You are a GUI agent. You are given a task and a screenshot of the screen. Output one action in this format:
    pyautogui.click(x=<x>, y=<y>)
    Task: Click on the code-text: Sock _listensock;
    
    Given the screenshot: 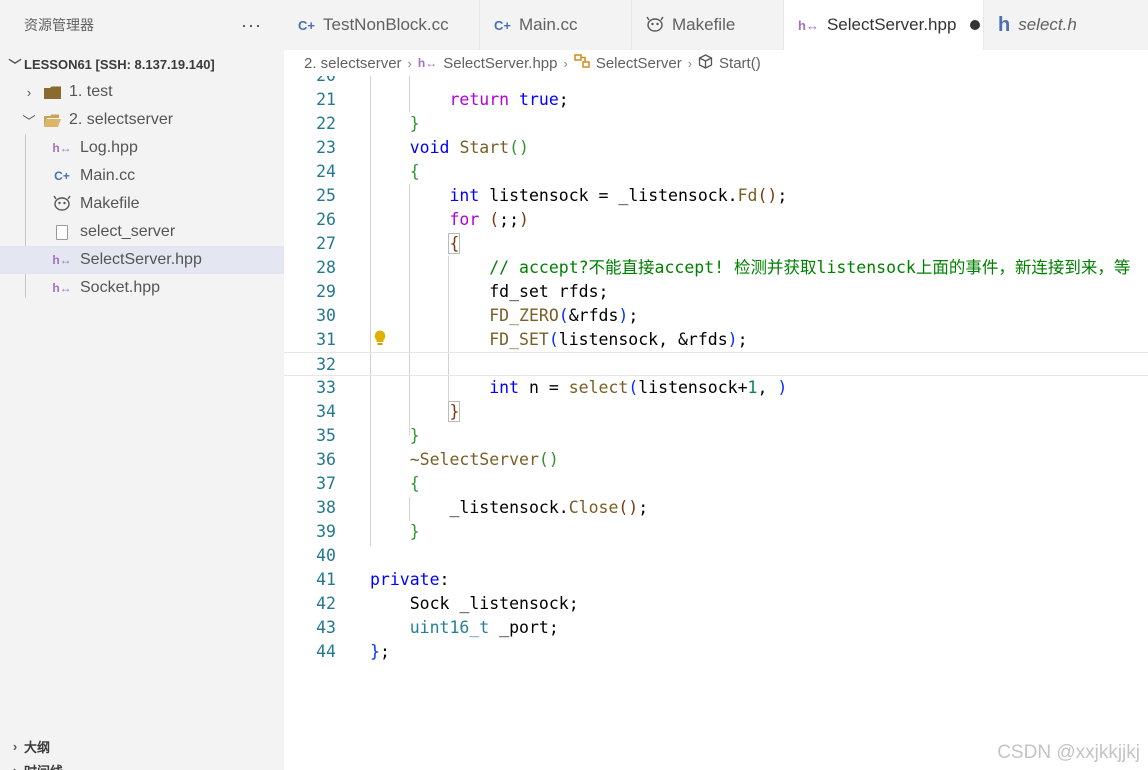 What is the action you would take?
    pyautogui.click(x=494, y=603)
    